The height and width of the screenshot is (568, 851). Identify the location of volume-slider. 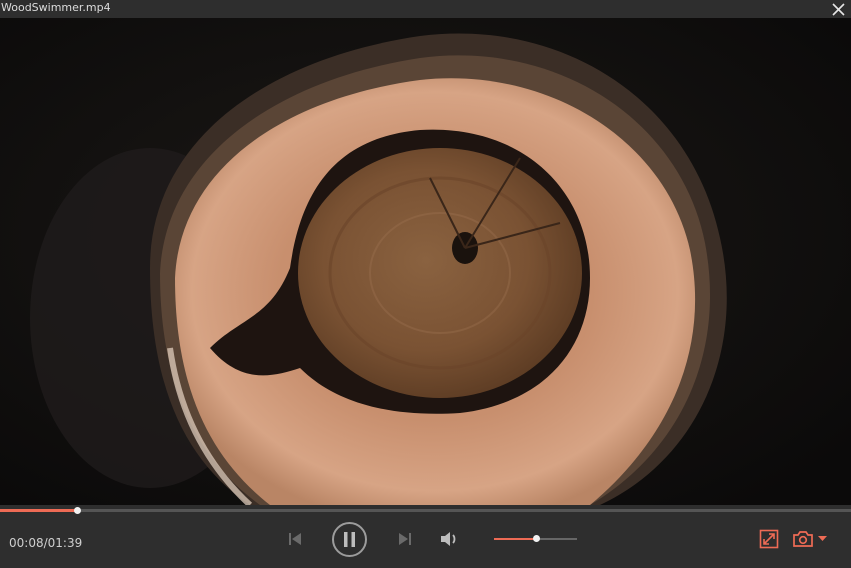
(535, 538).